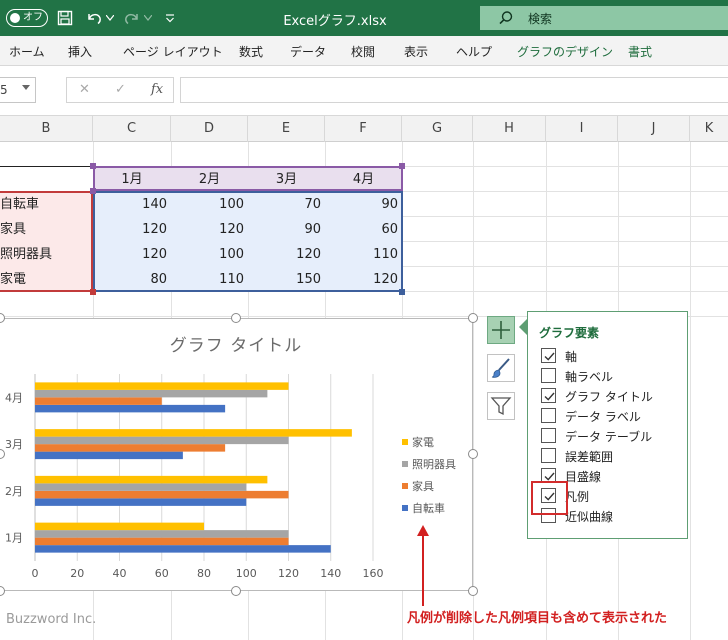 This screenshot has width=728, height=640. Describe the element at coordinates (65, 18) in the screenshot. I see `save-icon` at that location.